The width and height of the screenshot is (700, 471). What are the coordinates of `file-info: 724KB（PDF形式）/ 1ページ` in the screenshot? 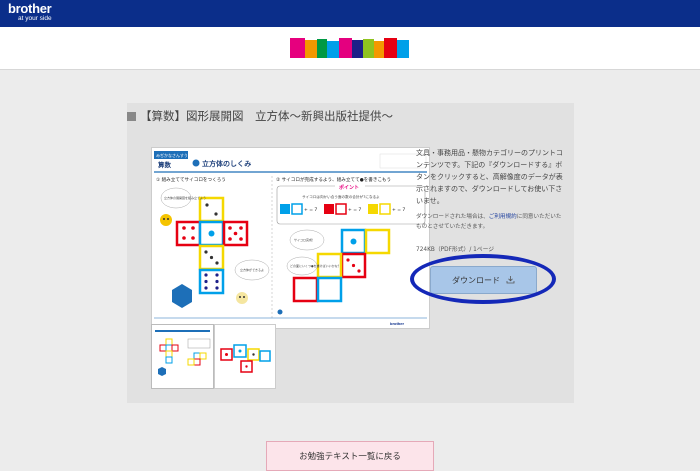 It's located at (455, 250).